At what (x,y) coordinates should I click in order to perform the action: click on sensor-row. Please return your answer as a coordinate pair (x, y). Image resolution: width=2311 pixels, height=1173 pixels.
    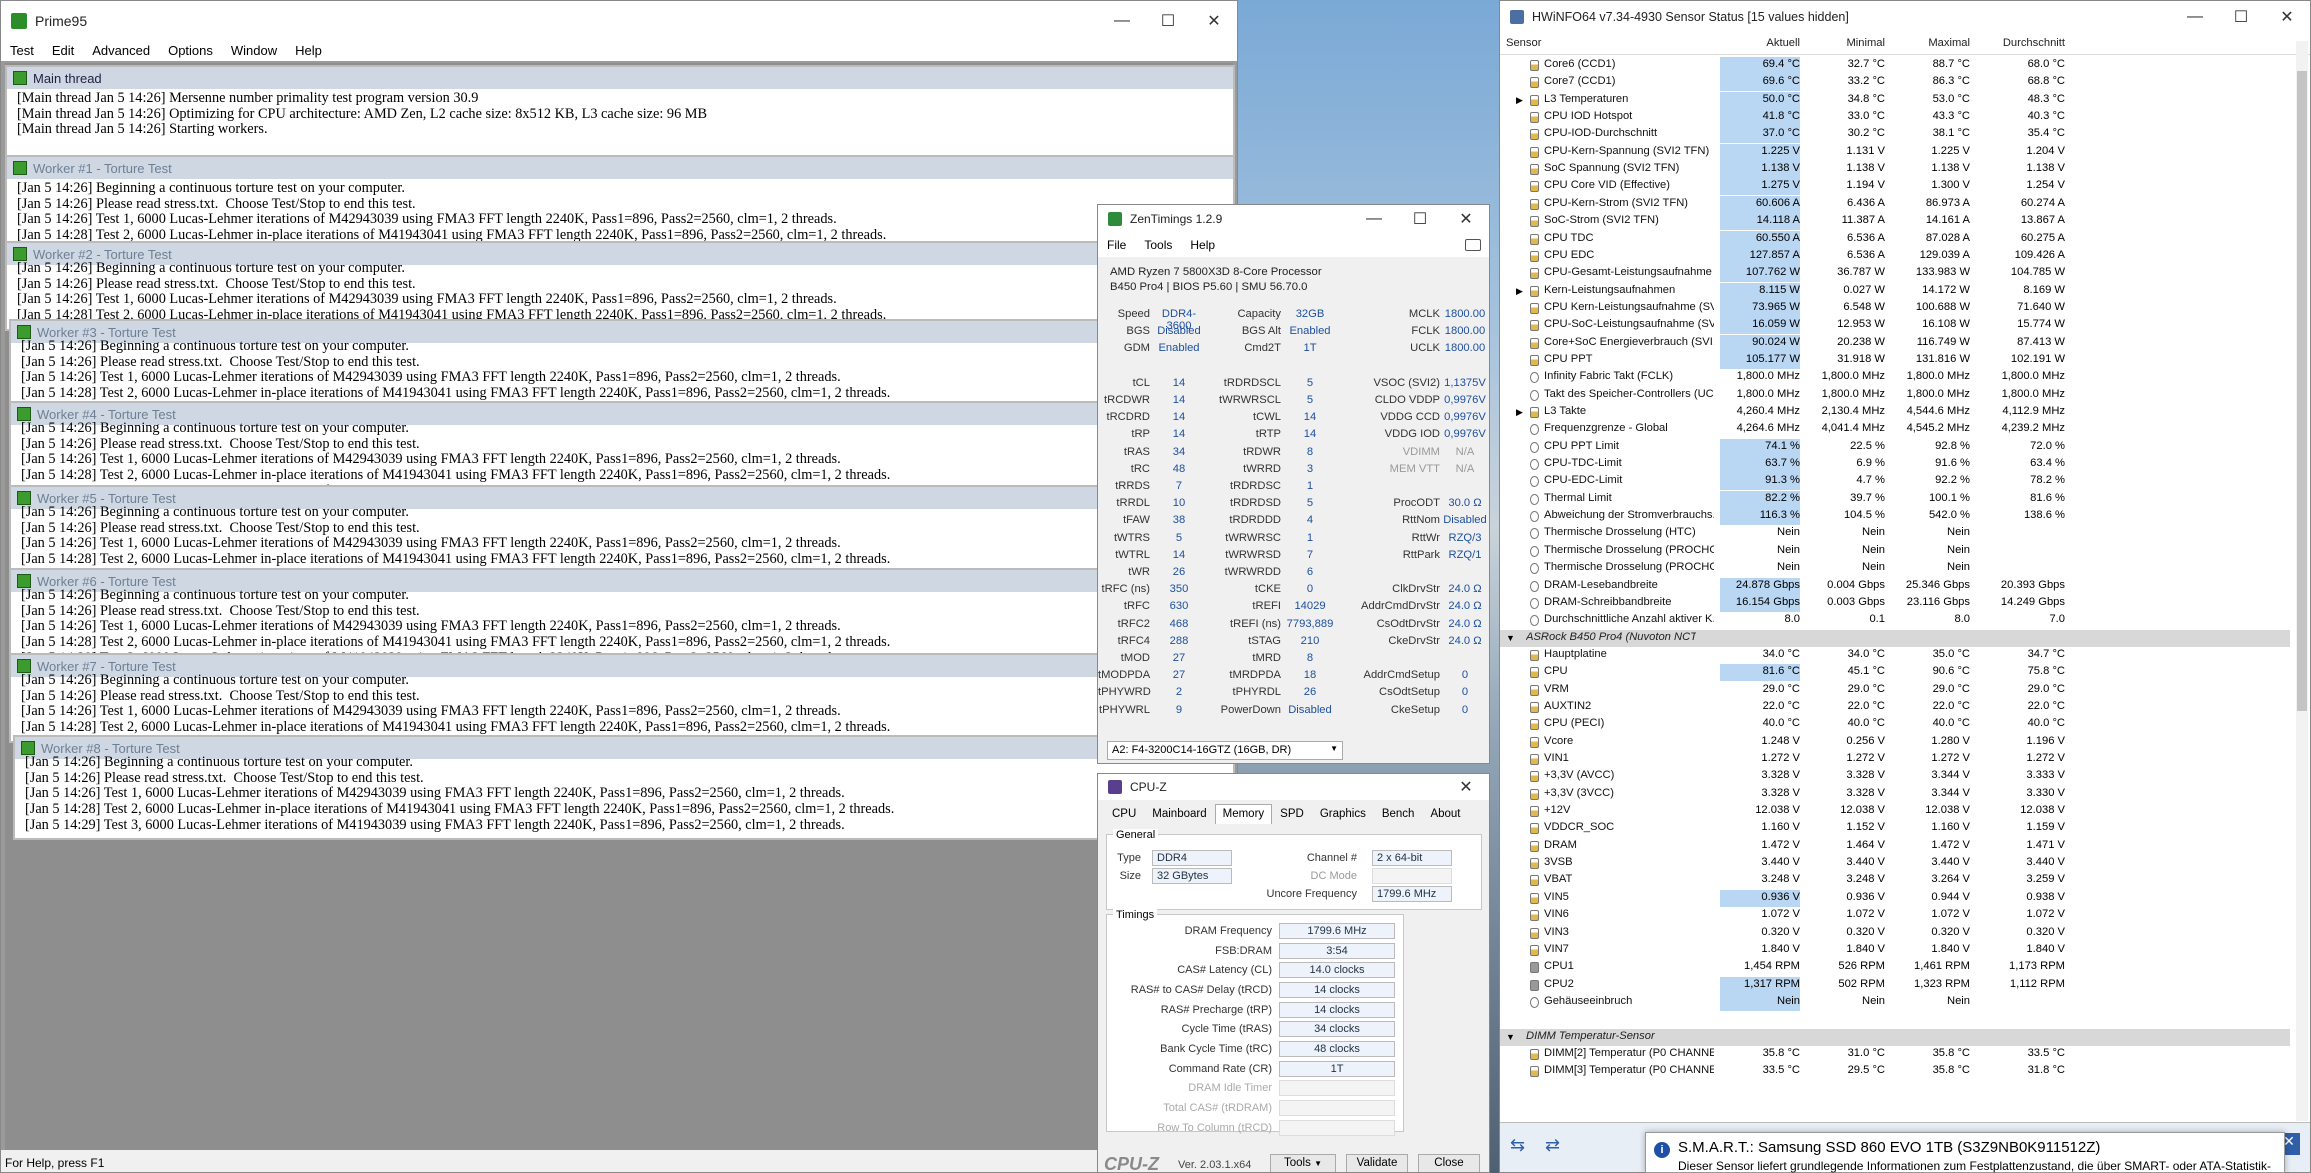
    Looking at the image, I should click on (1895, 1019).